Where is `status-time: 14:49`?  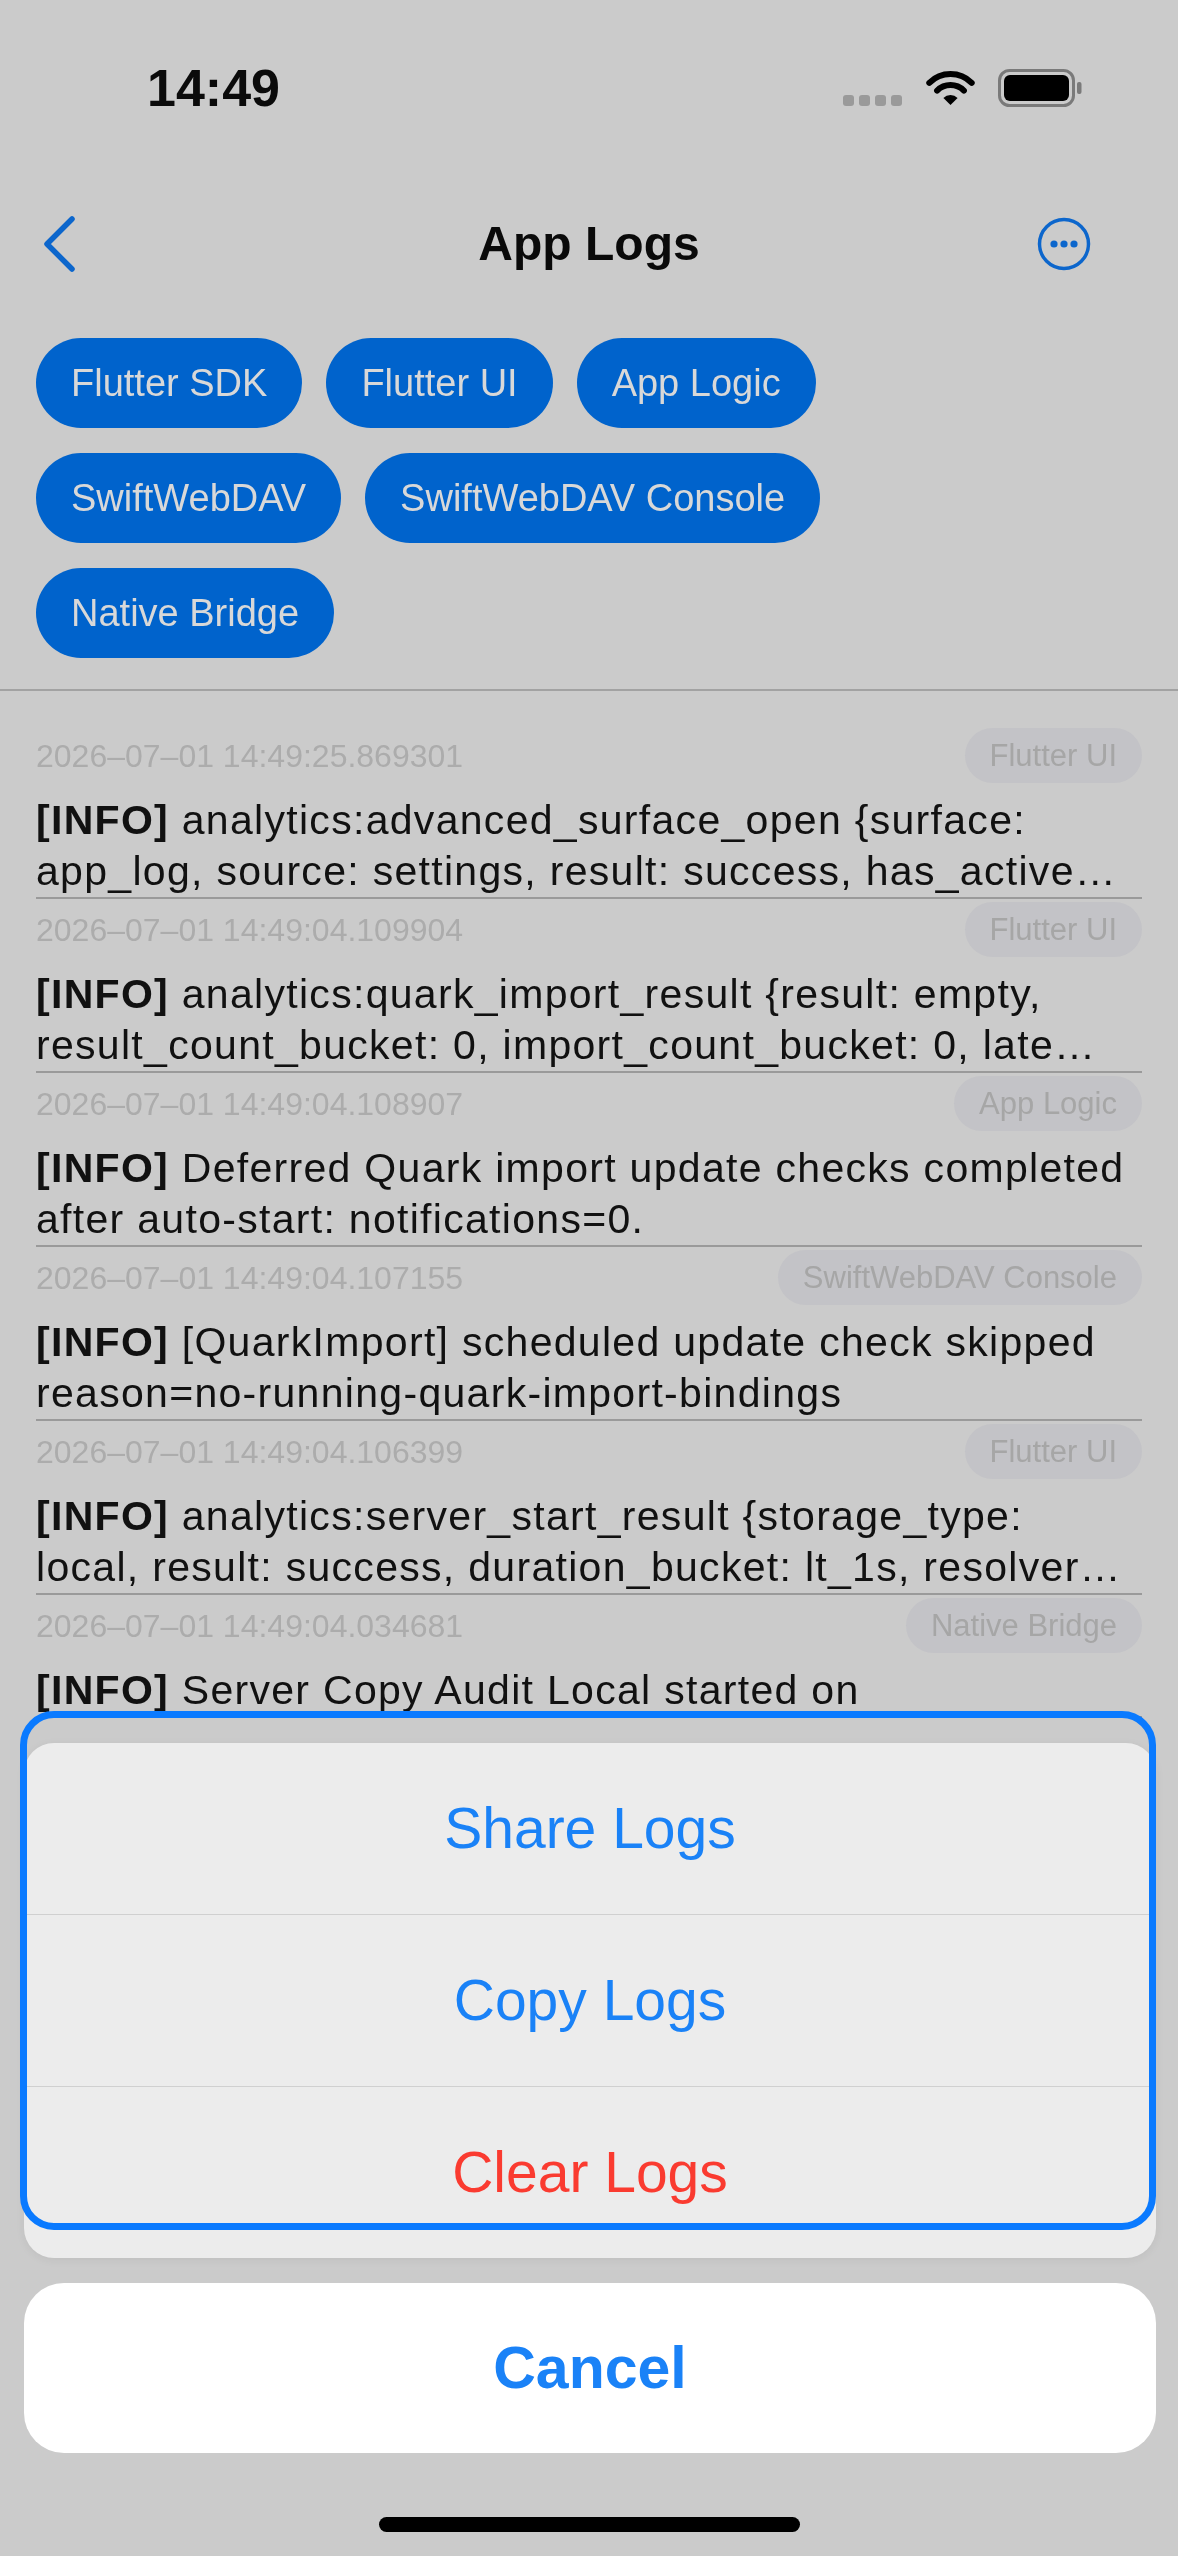
status-time: 14:49 is located at coordinates (213, 88).